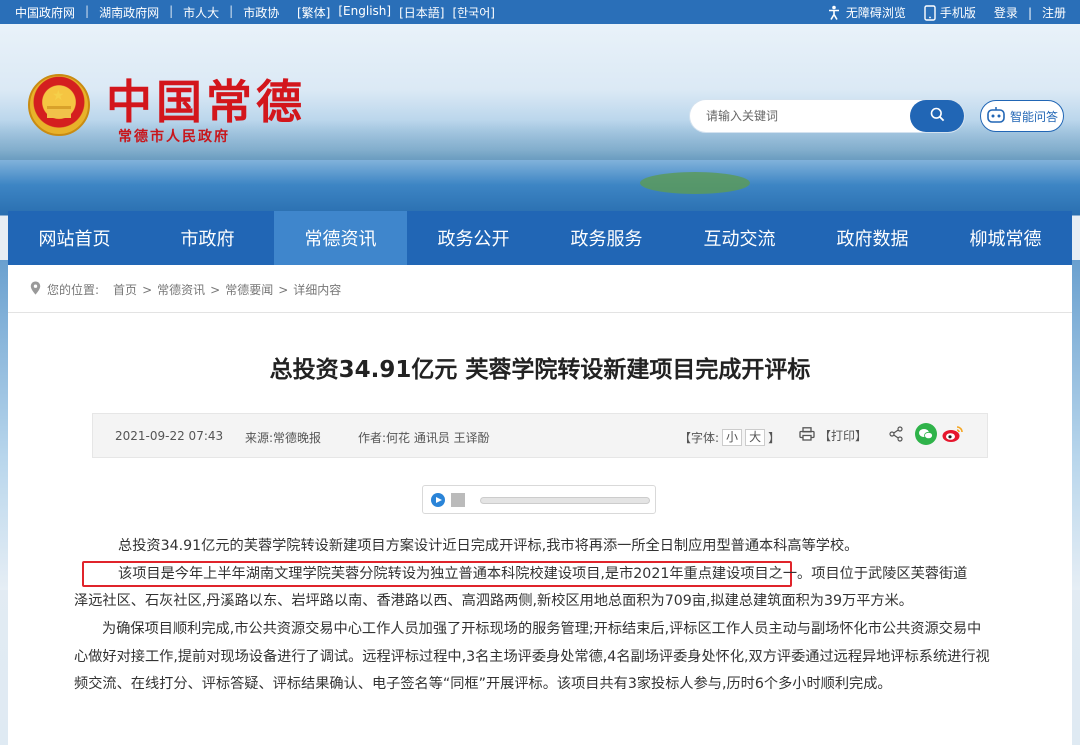 The image size is (1080, 745). What do you see at coordinates (996, 116) in the screenshot?
I see `robot-icon` at bounding box center [996, 116].